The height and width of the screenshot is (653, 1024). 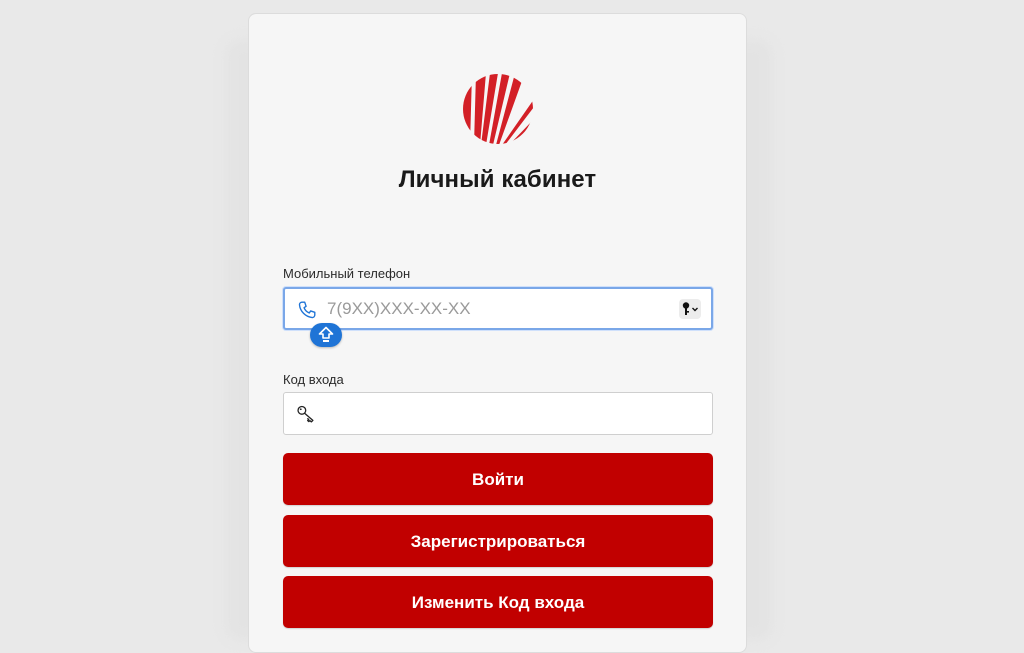 I want to click on phone-field, so click(x=498, y=308).